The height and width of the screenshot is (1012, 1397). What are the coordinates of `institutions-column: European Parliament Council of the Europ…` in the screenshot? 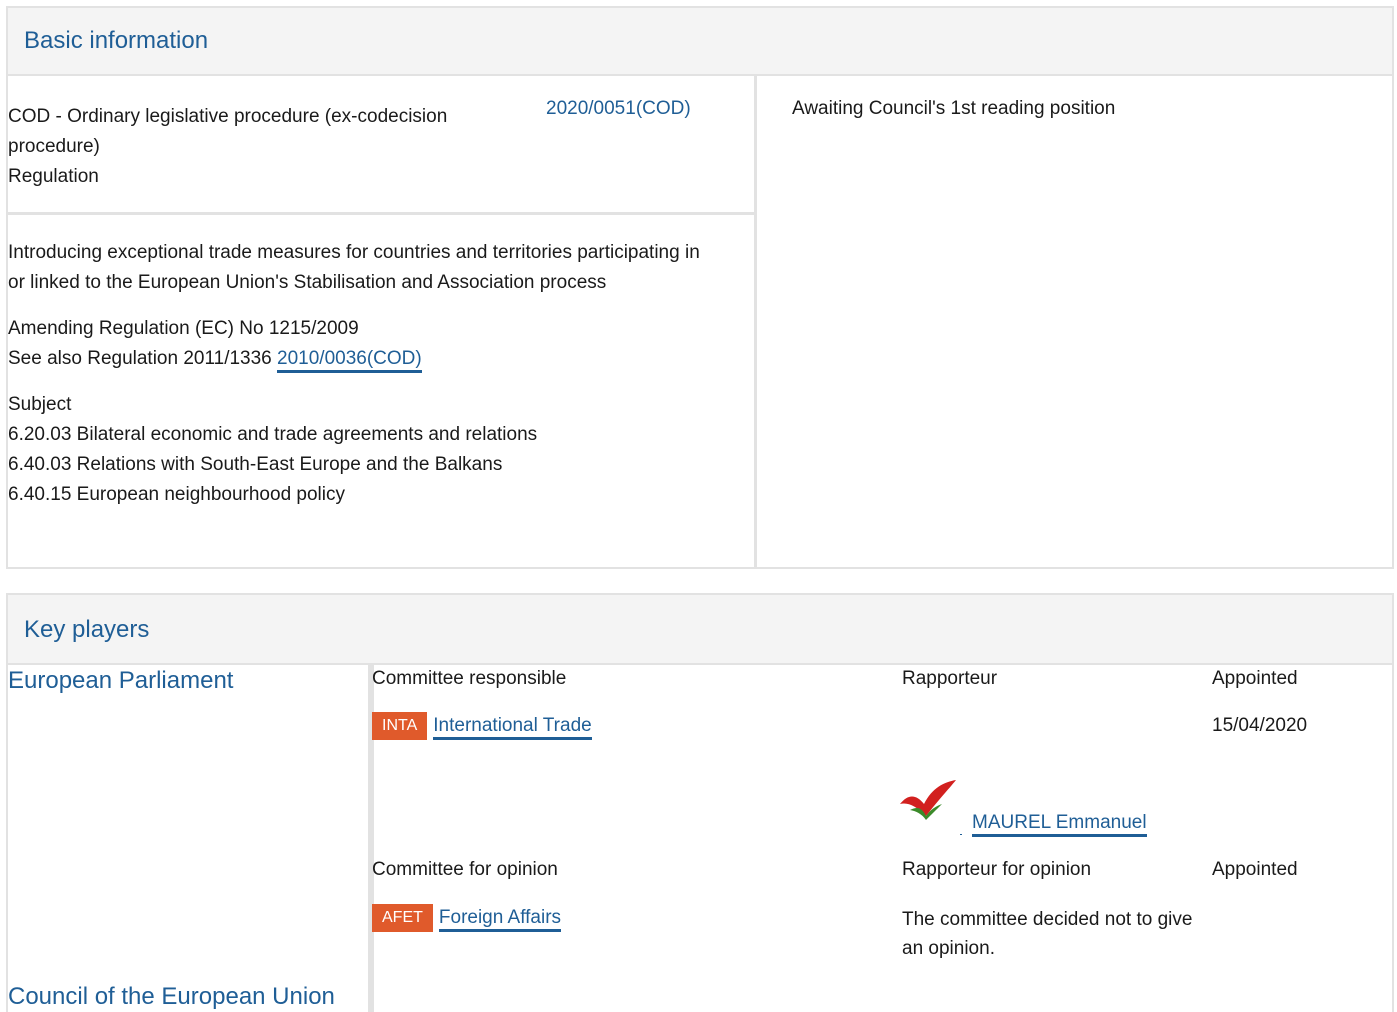 It's located at (191, 838).